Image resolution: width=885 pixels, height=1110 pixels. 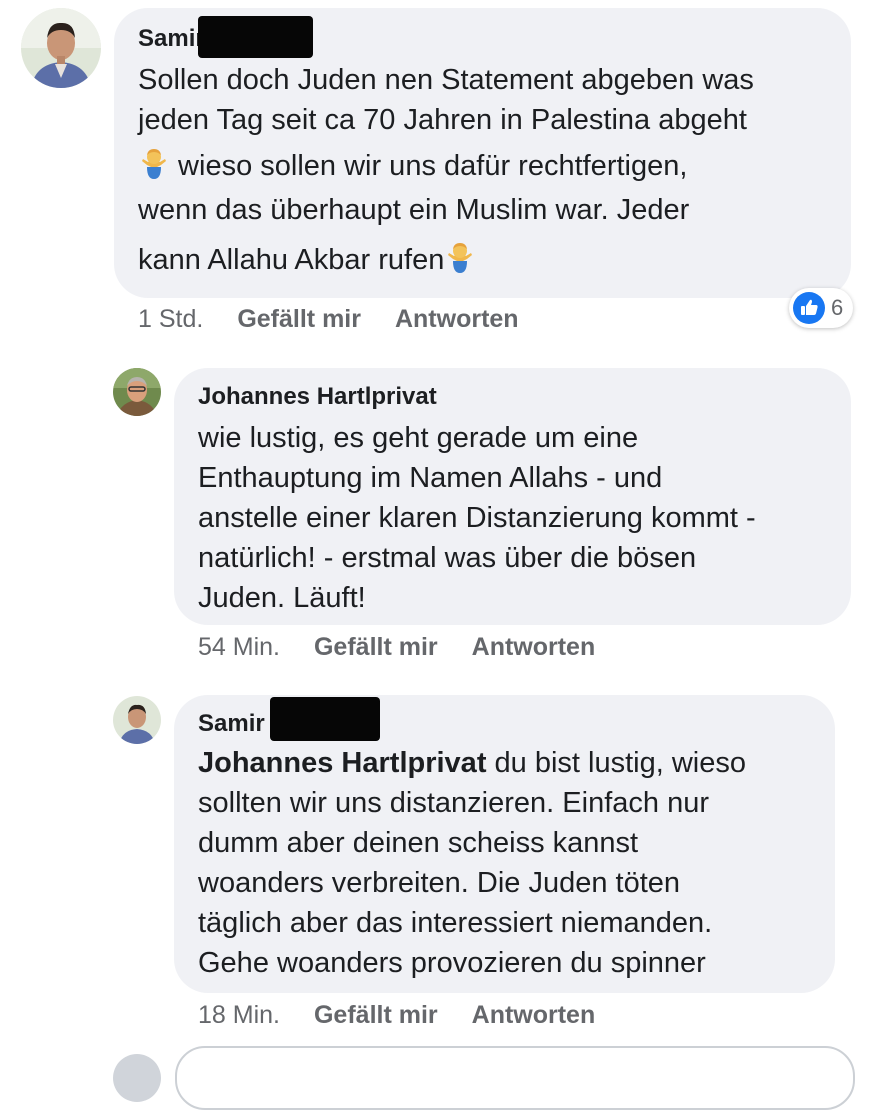 What do you see at coordinates (515, 1078) in the screenshot?
I see `reply-input` at bounding box center [515, 1078].